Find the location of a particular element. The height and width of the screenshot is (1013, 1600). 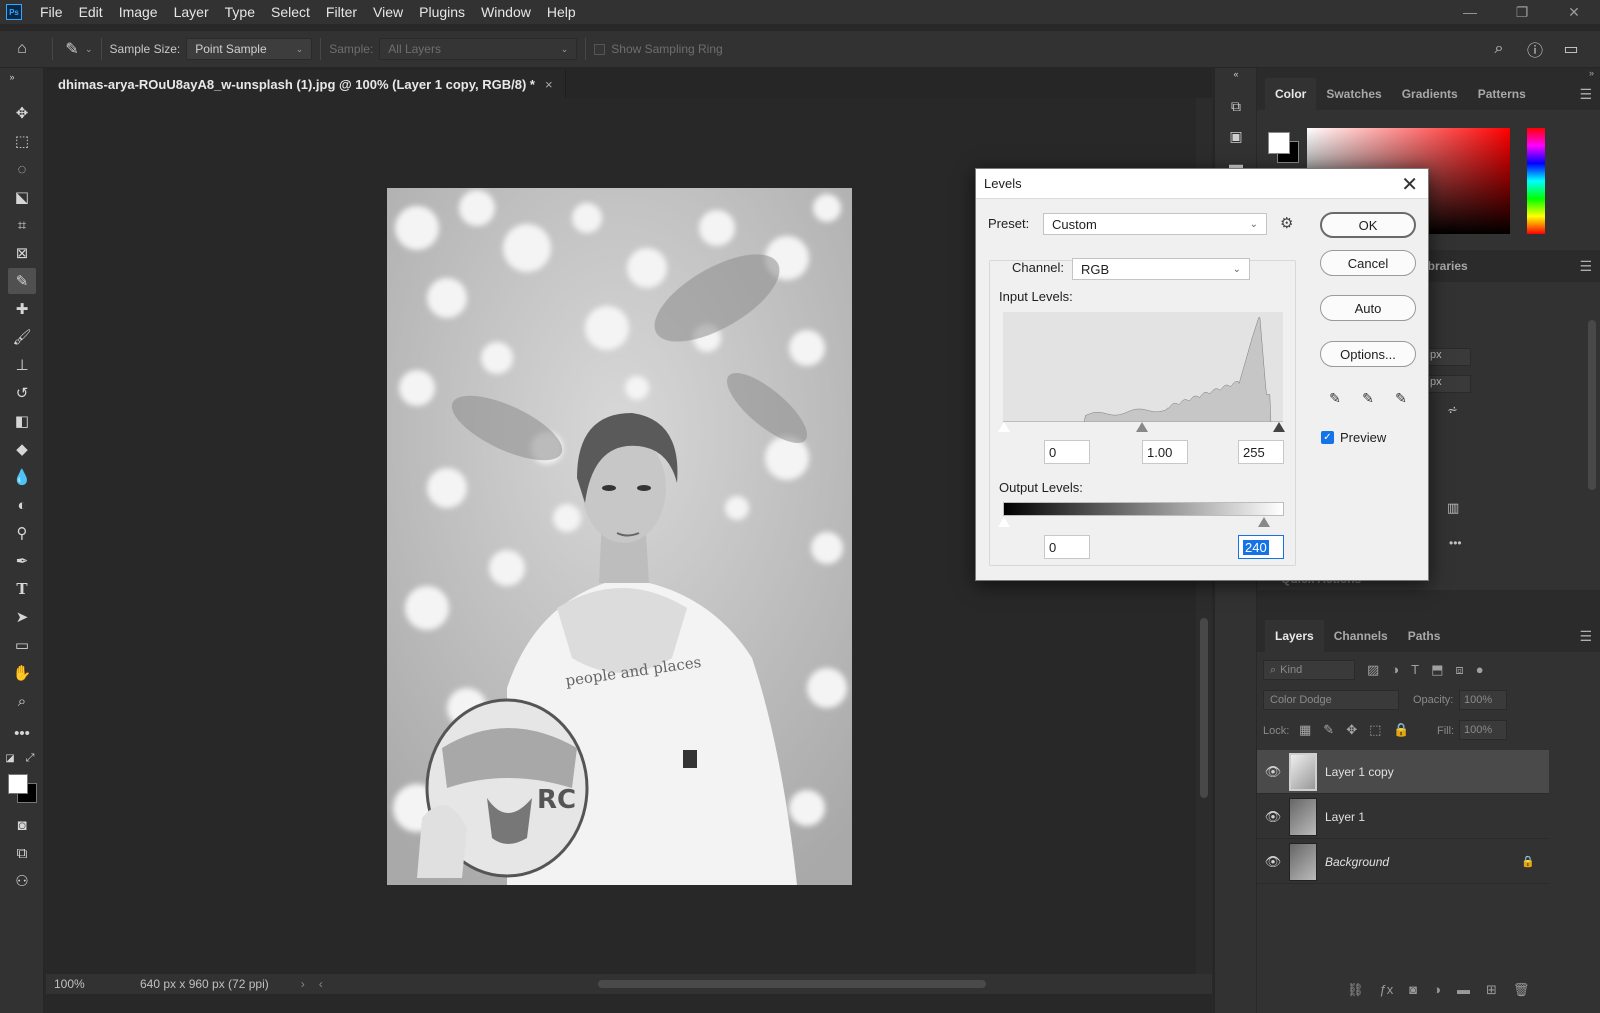

object-selection-tool-icon: ⬕ is located at coordinates (22, 197).